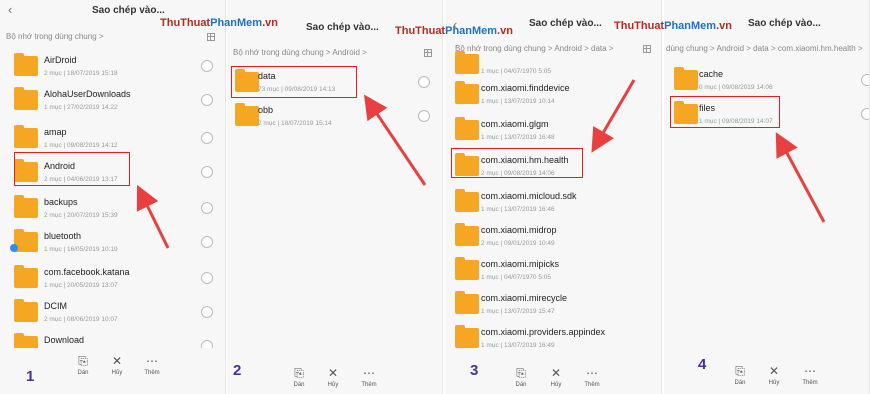  I want to click on folder-name: com.xiaomi.micloud.sdk, so click(529, 196).